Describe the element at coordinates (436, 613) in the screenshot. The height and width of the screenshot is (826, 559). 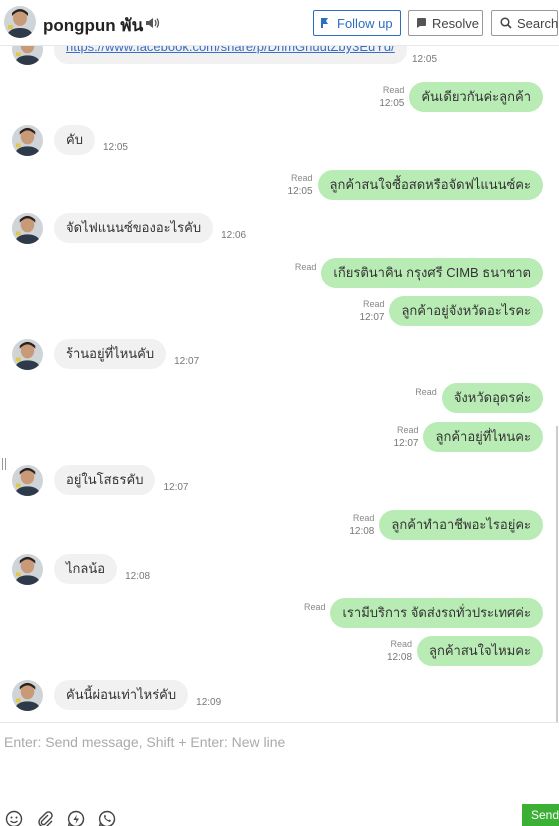
I see `message-bubble: เรามีบริการ จัดส่งรถทั่วประเทศค่ะ` at that location.